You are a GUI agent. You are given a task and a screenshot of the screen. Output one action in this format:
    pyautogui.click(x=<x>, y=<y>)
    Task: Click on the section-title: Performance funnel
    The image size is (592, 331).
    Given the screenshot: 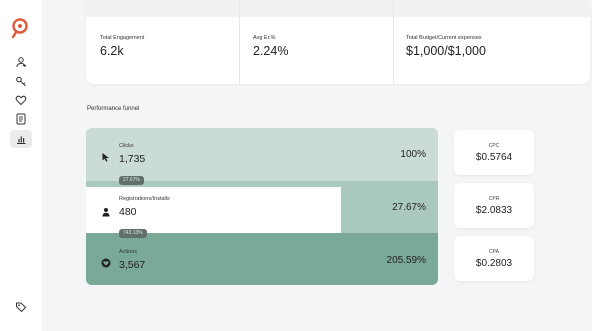 What is the action you would take?
    pyautogui.click(x=113, y=109)
    